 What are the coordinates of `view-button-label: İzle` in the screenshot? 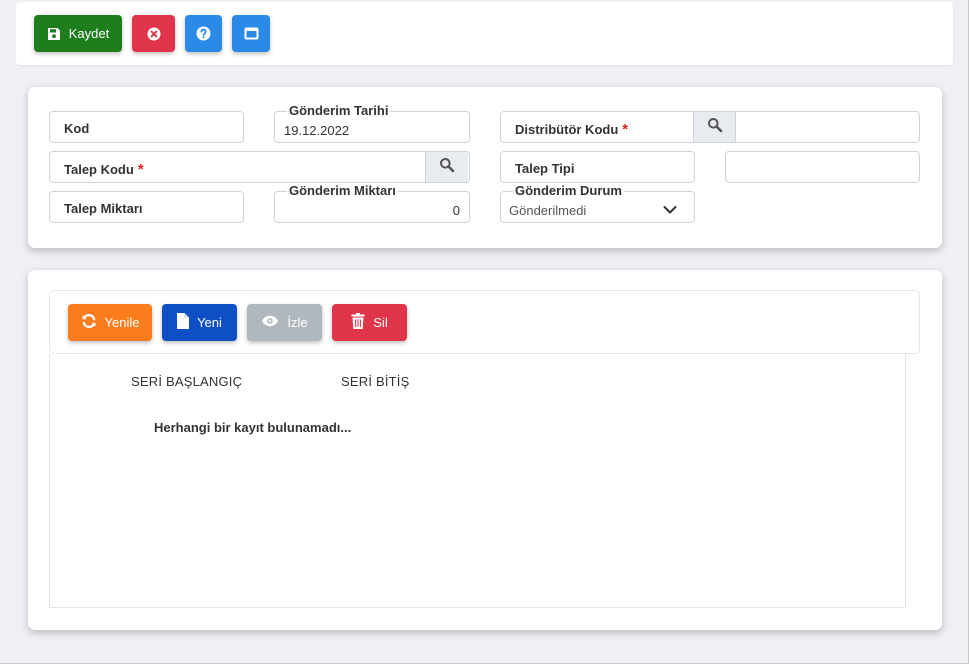 It's located at (297, 322).